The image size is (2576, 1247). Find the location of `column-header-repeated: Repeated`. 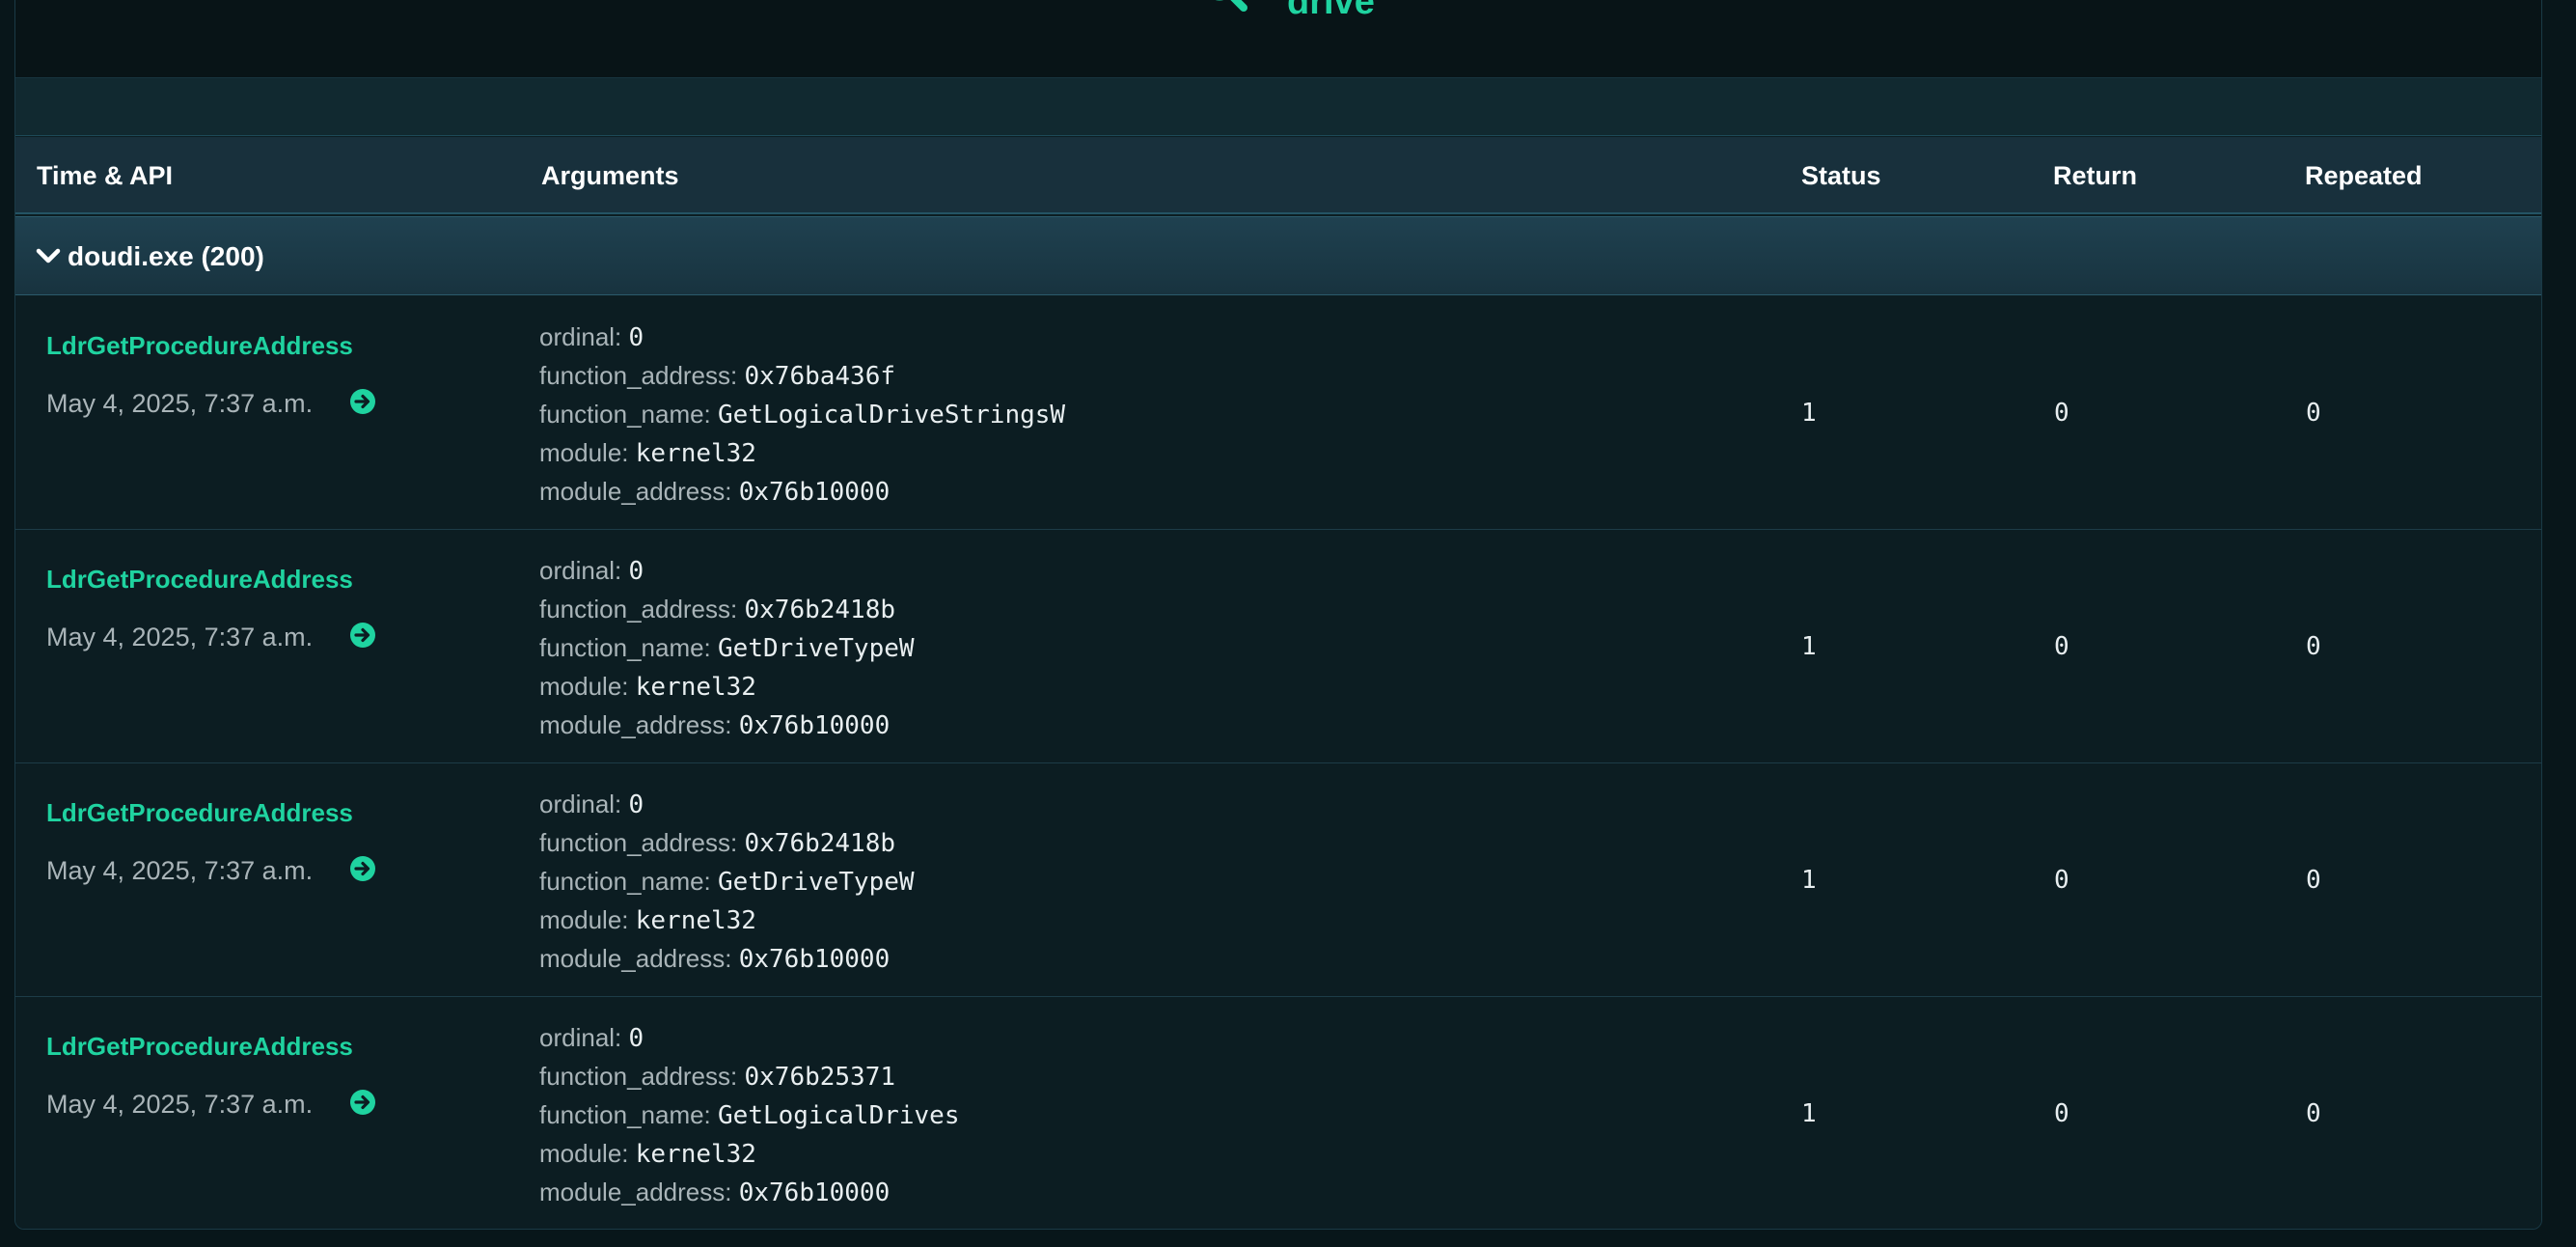

column-header-repeated: Repeated is located at coordinates (2364, 175).